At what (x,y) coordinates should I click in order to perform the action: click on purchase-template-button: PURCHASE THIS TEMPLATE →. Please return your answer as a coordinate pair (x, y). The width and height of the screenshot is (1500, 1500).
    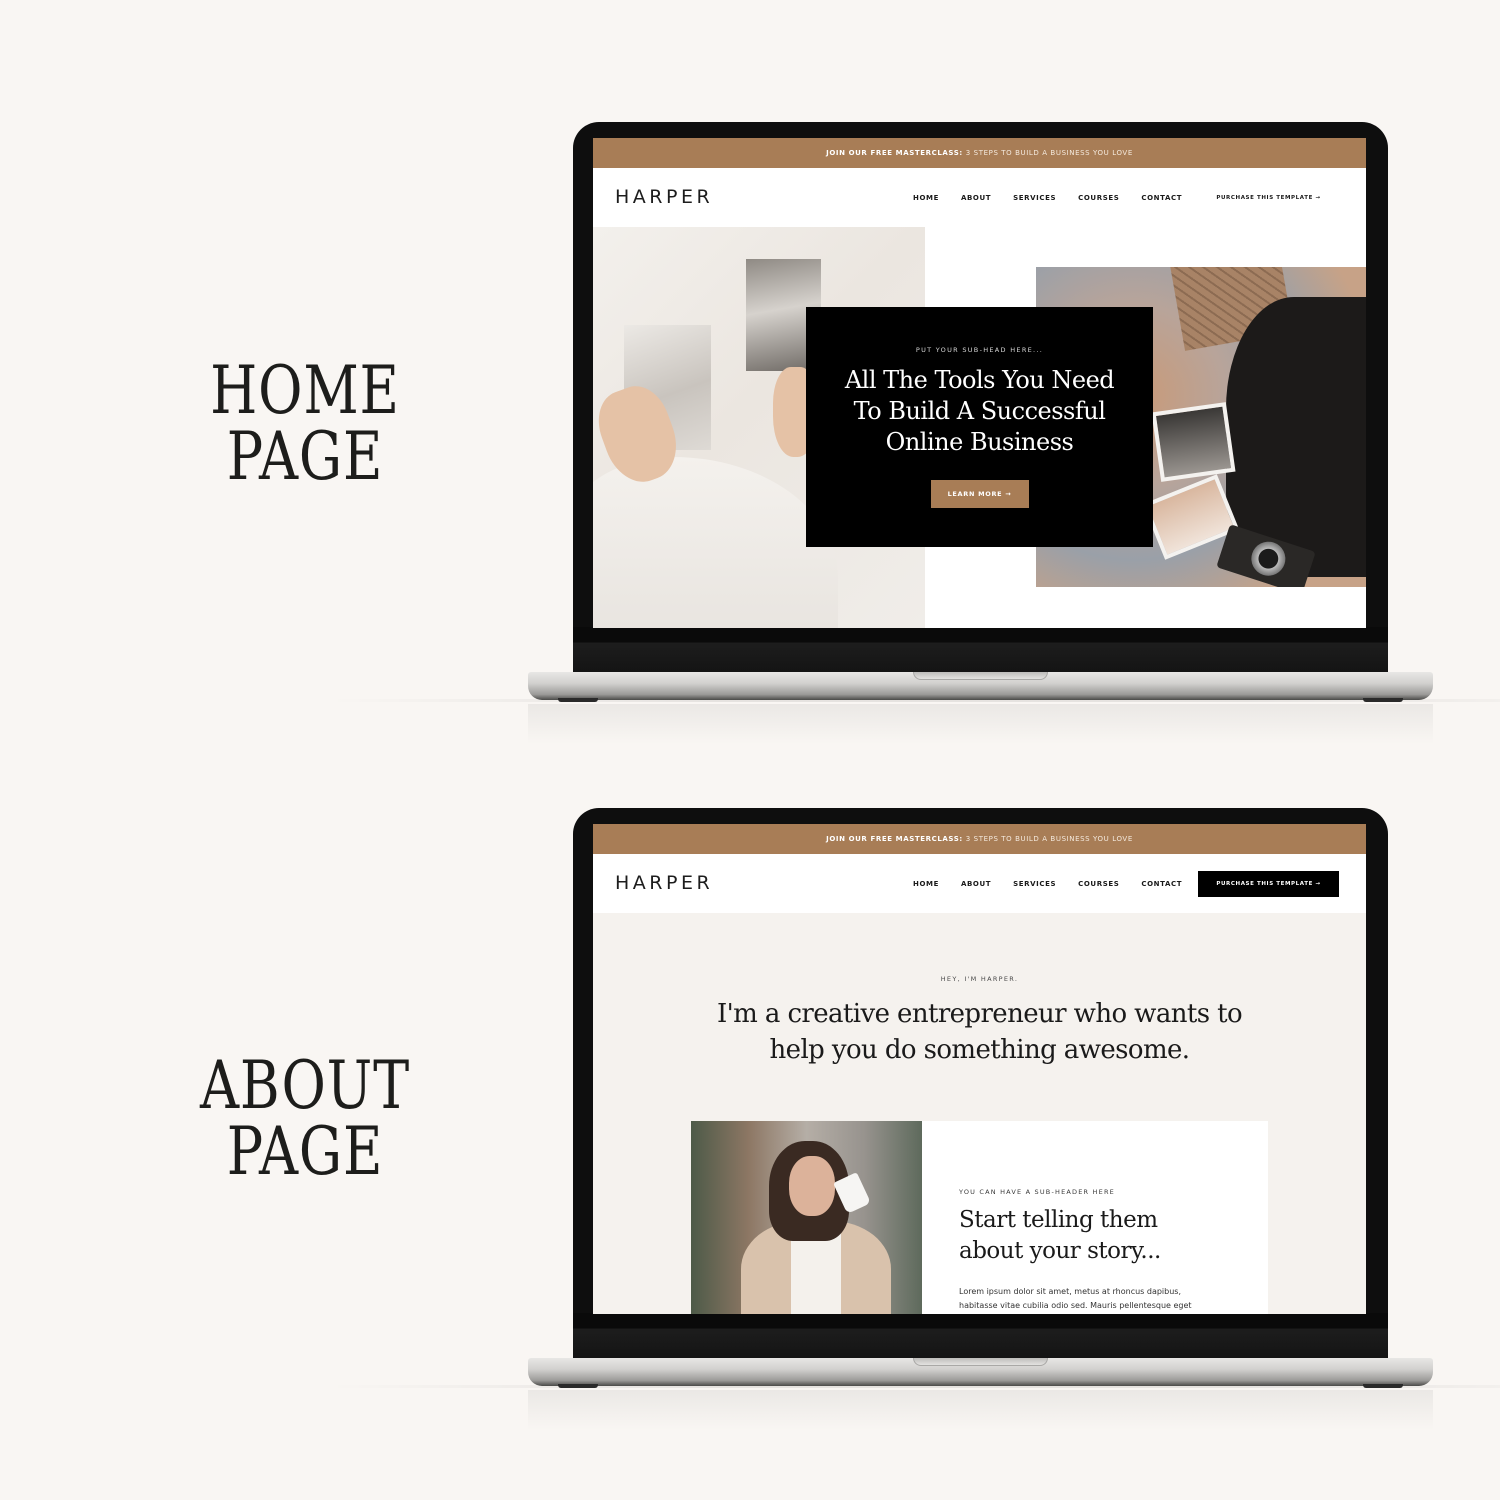
    Looking at the image, I should click on (1268, 884).